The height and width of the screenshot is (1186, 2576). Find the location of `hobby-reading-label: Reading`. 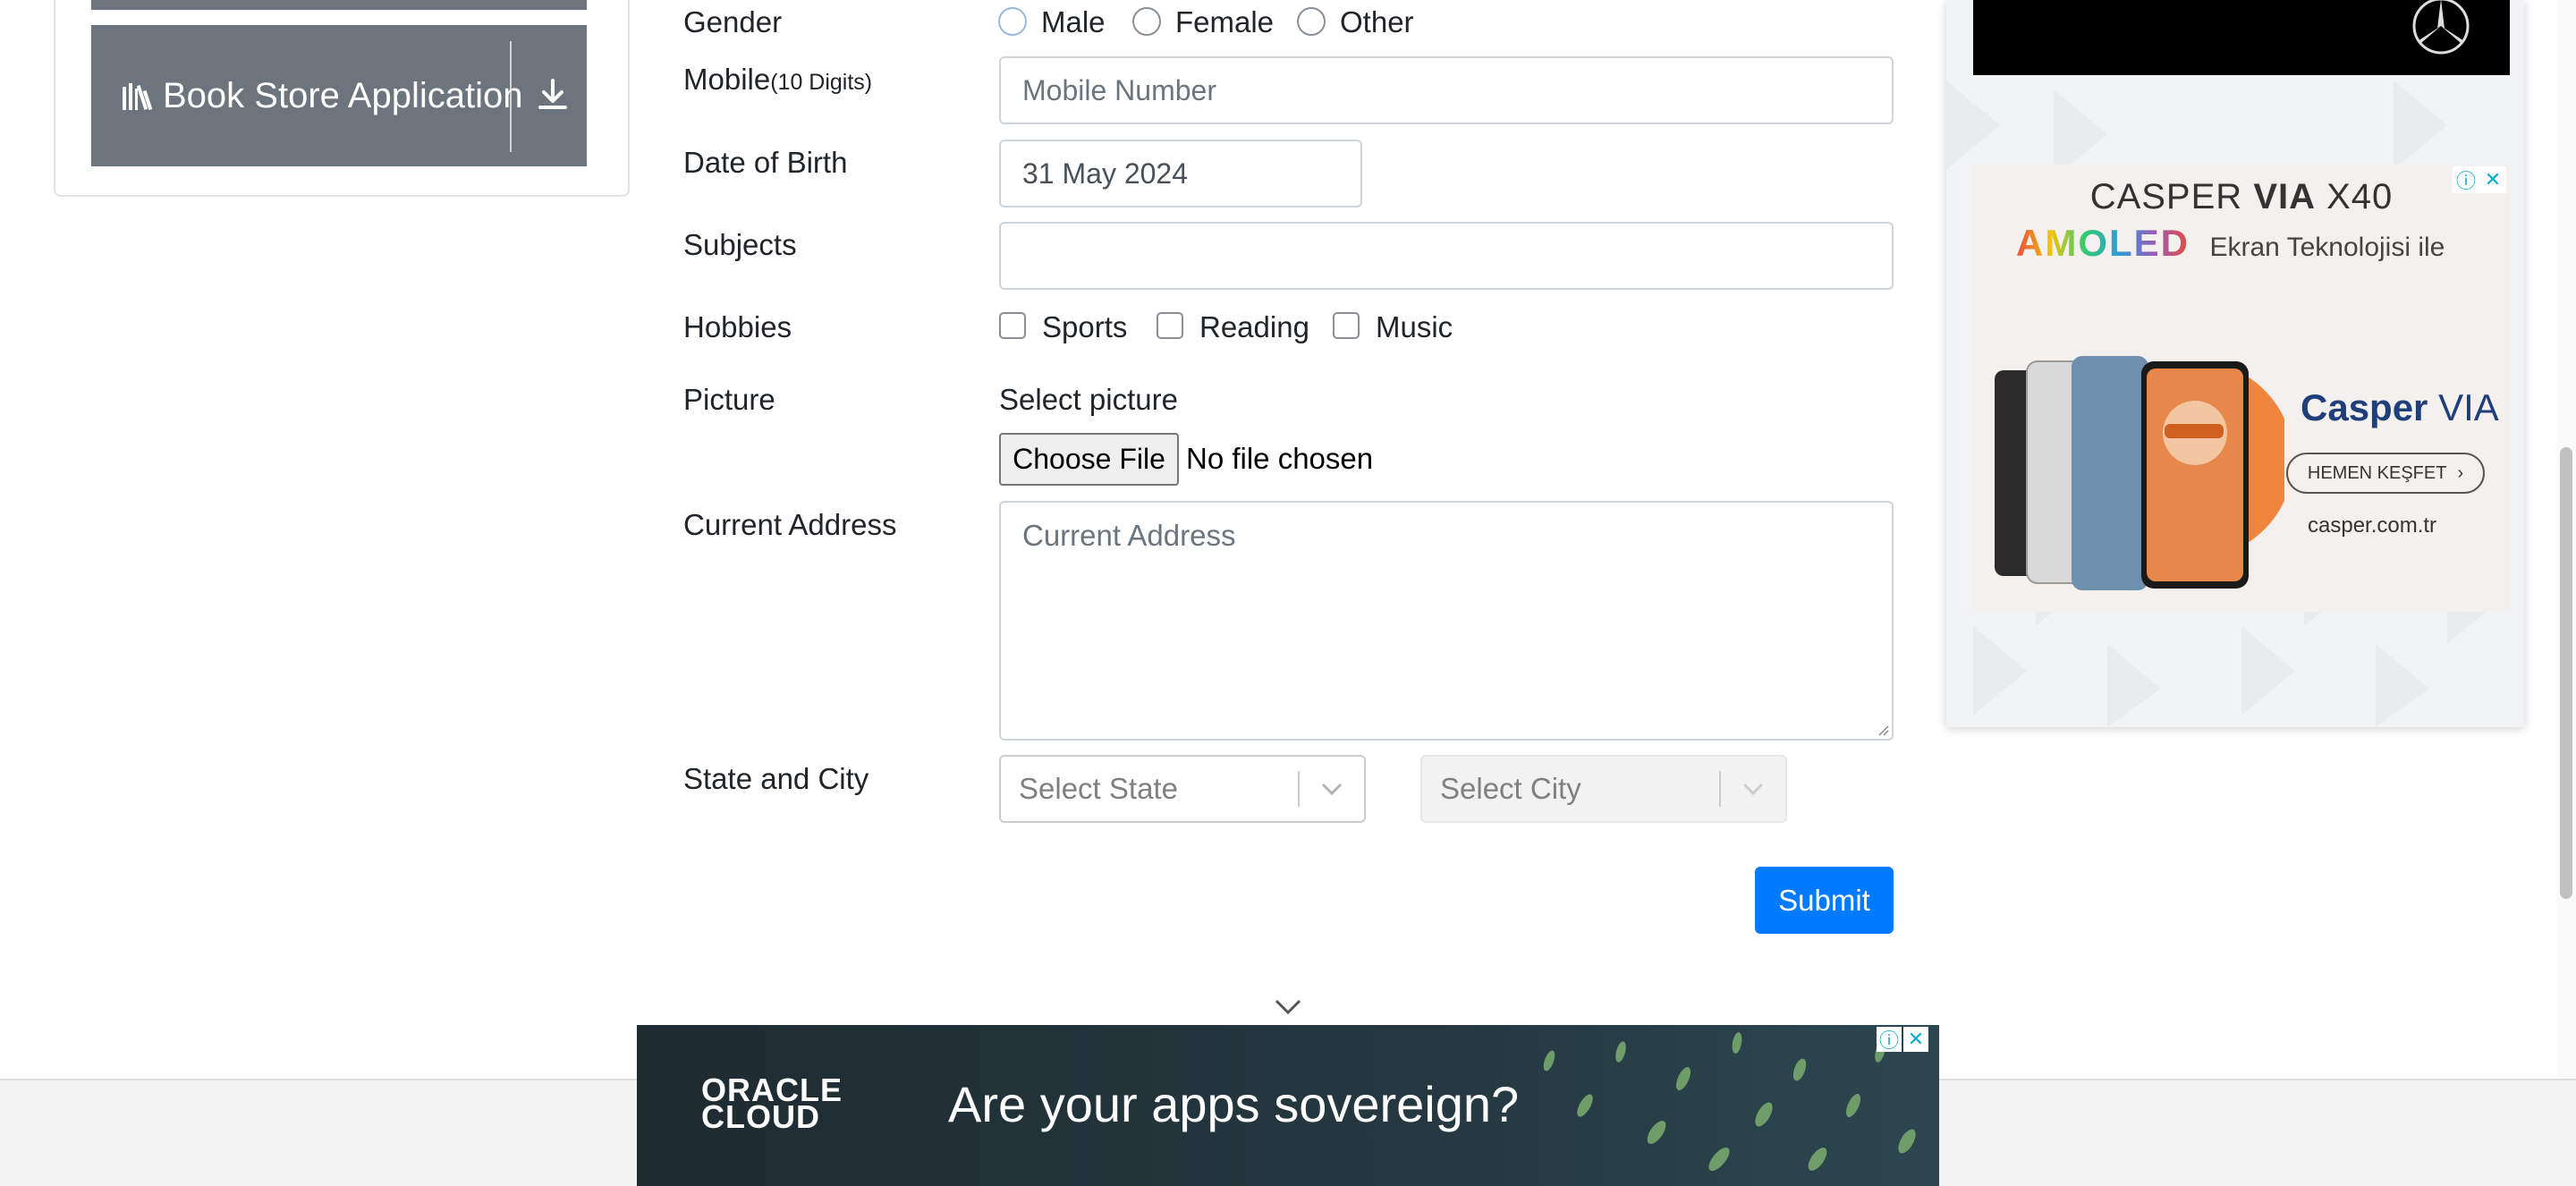

hobby-reading-label: Reading is located at coordinates (1254, 327).